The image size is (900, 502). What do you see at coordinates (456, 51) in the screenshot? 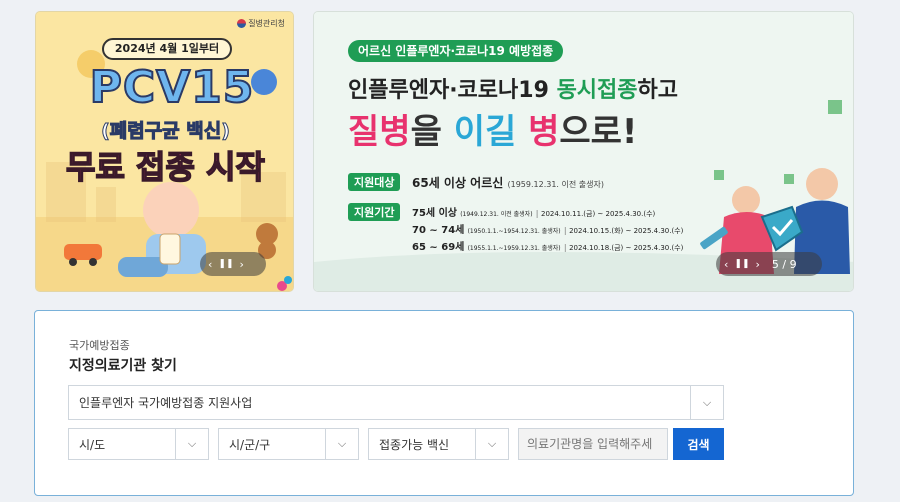
I see `banner-pill: 어르신 인플루엔자·코로나19 예방접종` at bounding box center [456, 51].